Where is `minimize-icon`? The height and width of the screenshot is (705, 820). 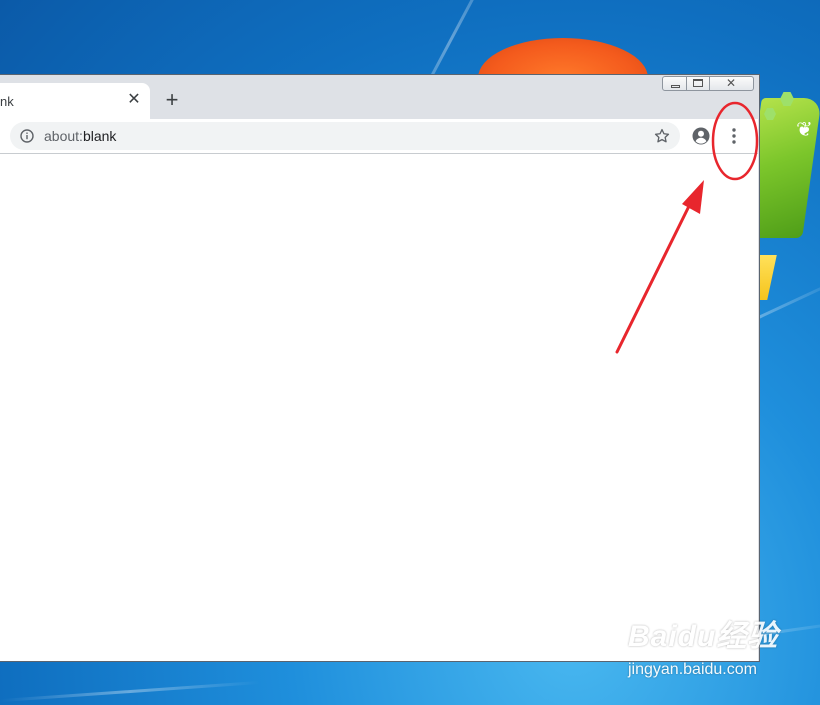
minimize-icon is located at coordinates (675, 86).